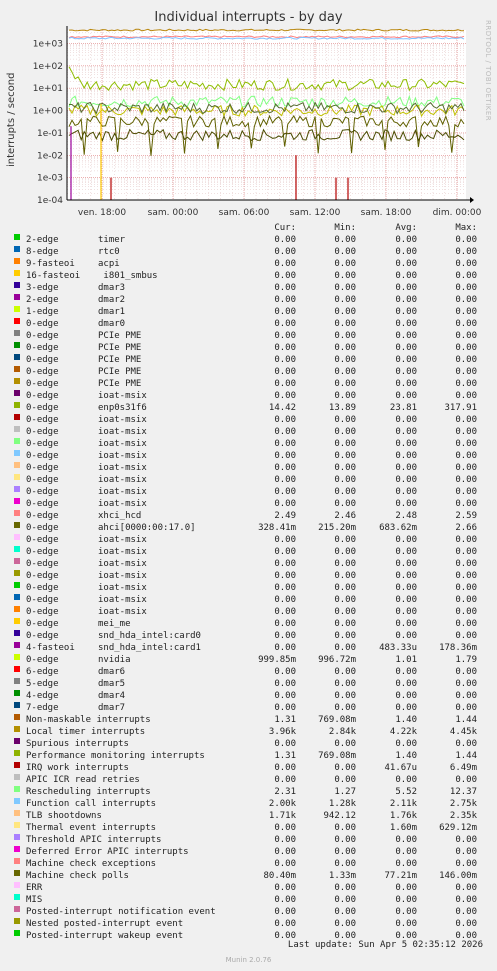  What do you see at coordinates (248, 816) in the screenshot?
I see `legend-row: TLB shootdowns 1.71k 942.12 1.76k 2.35k` at bounding box center [248, 816].